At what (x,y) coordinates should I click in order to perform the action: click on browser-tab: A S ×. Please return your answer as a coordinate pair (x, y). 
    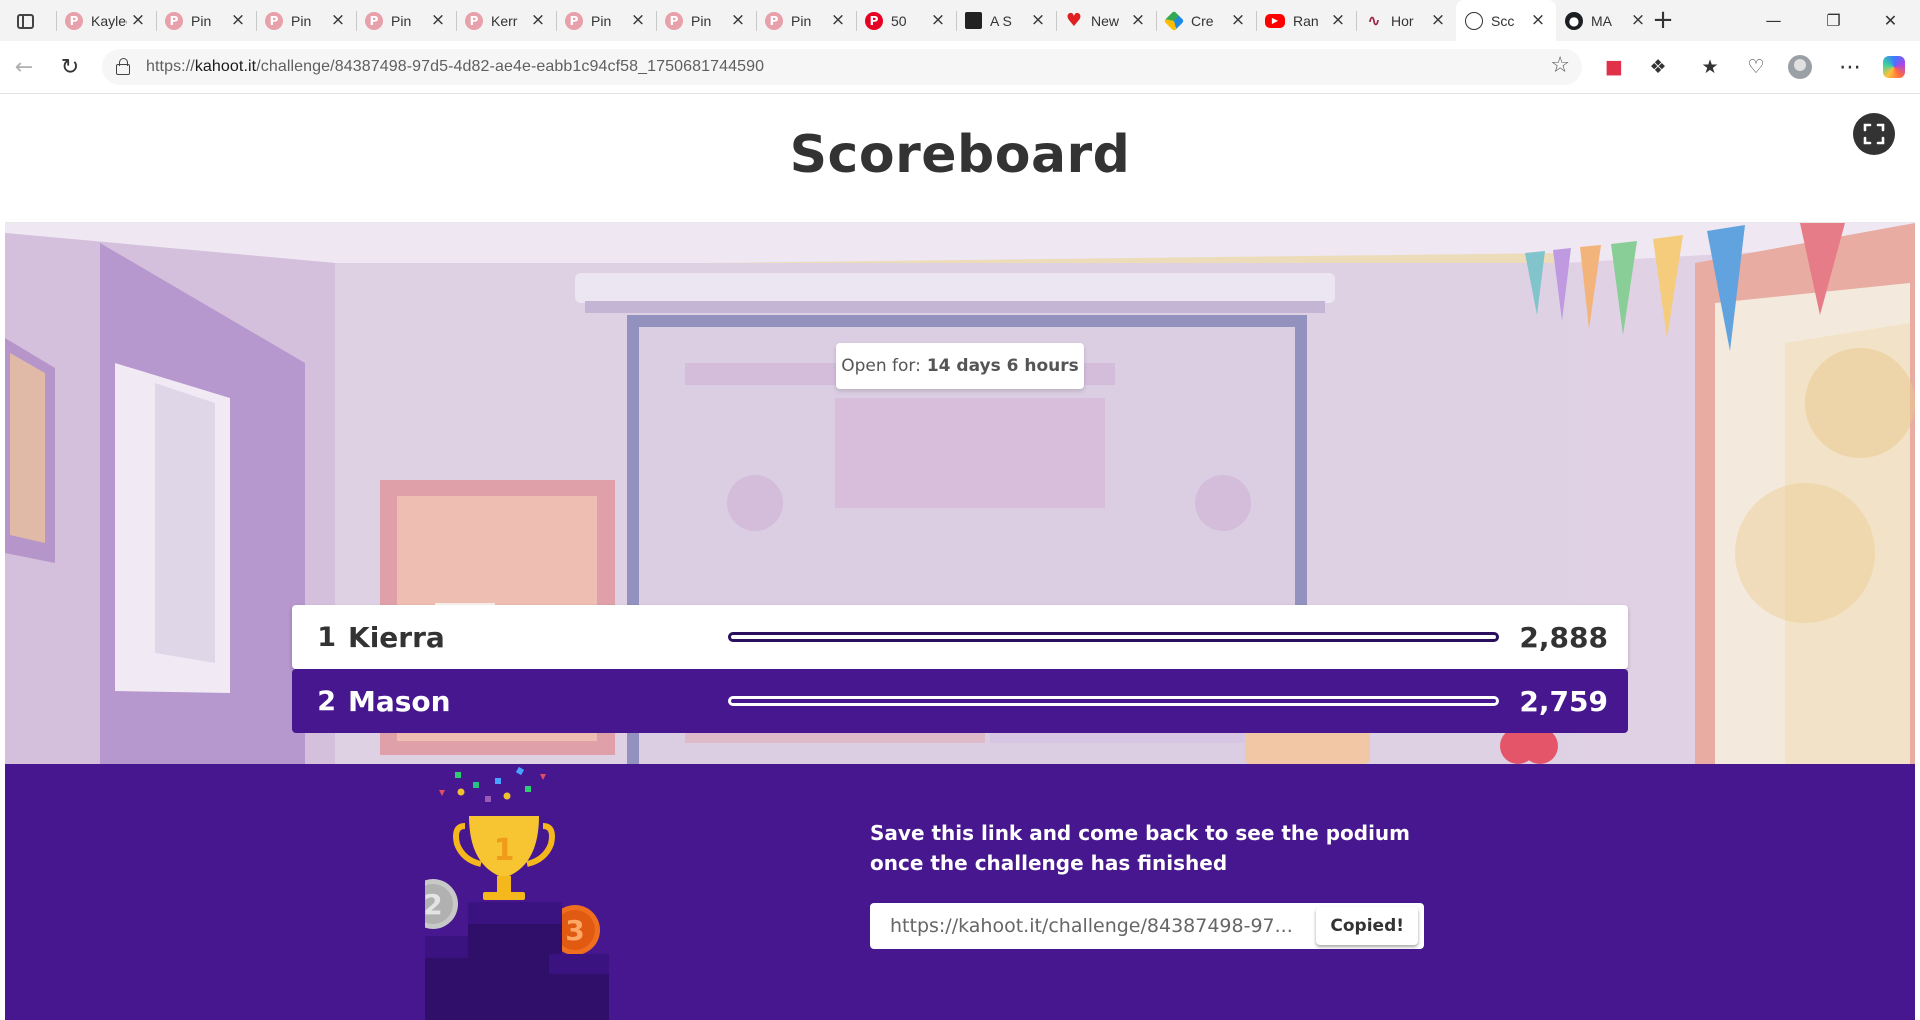
    Looking at the image, I should click on (1006, 20).